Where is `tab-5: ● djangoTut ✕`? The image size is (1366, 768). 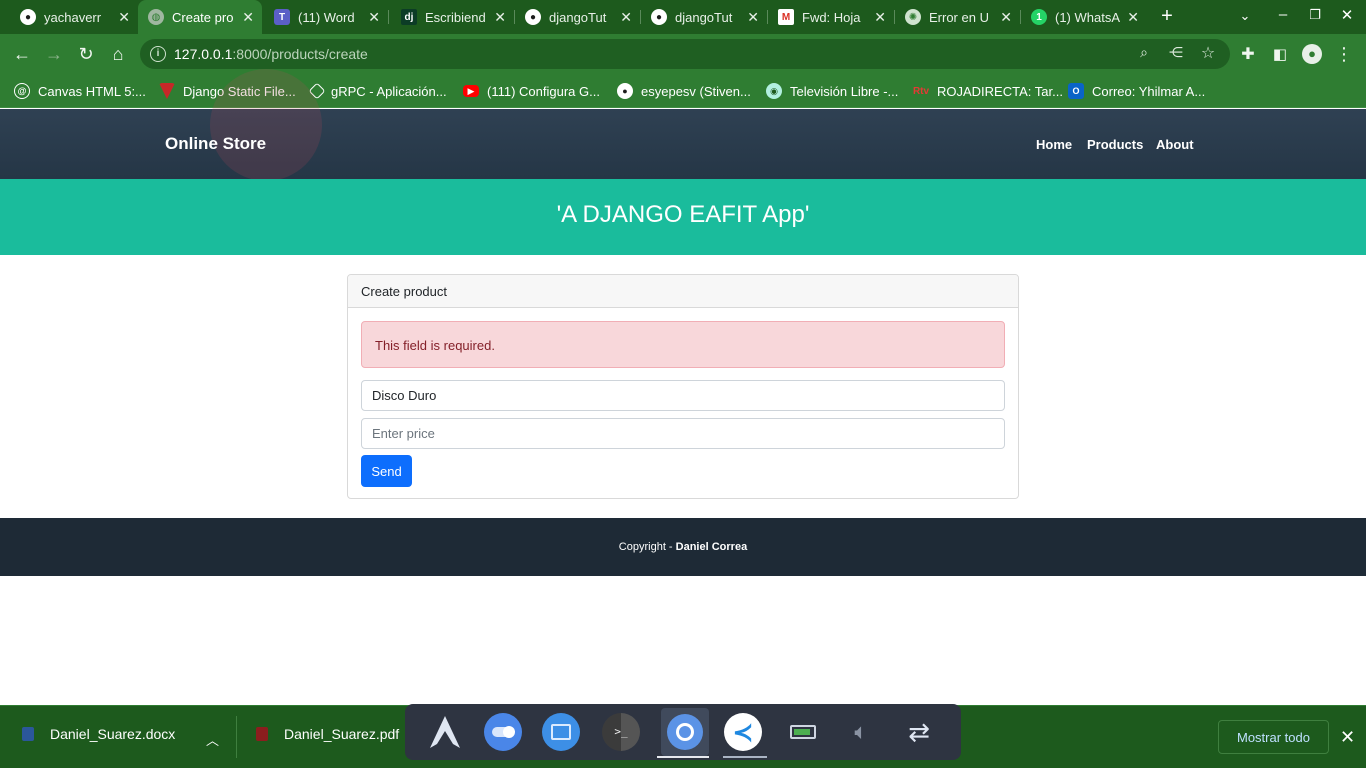 tab-5: ● djangoTut ✕ is located at coordinates (704, 17).